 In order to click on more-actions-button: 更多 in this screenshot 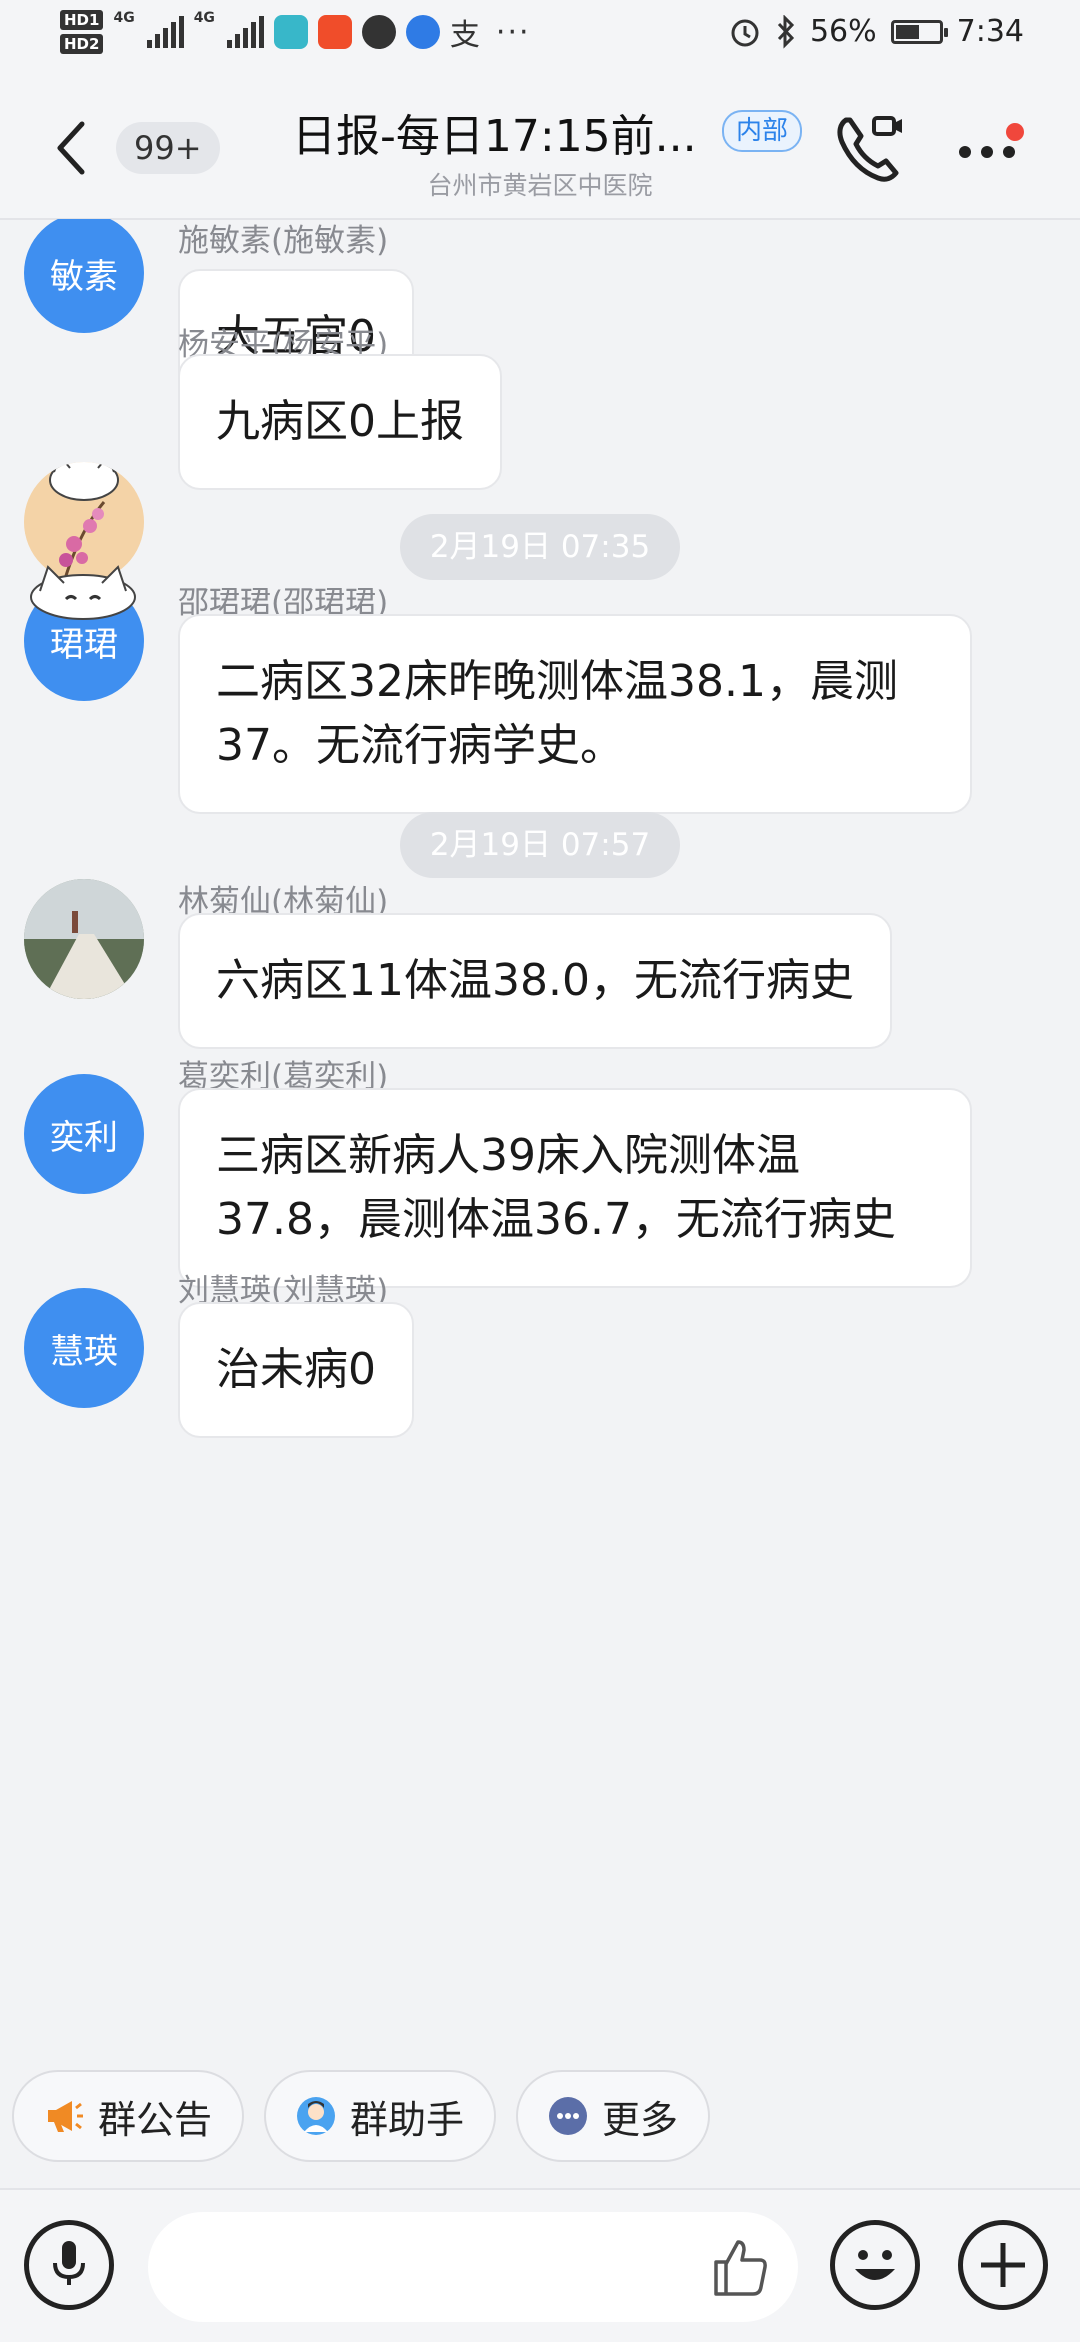, I will do `click(613, 2116)`.